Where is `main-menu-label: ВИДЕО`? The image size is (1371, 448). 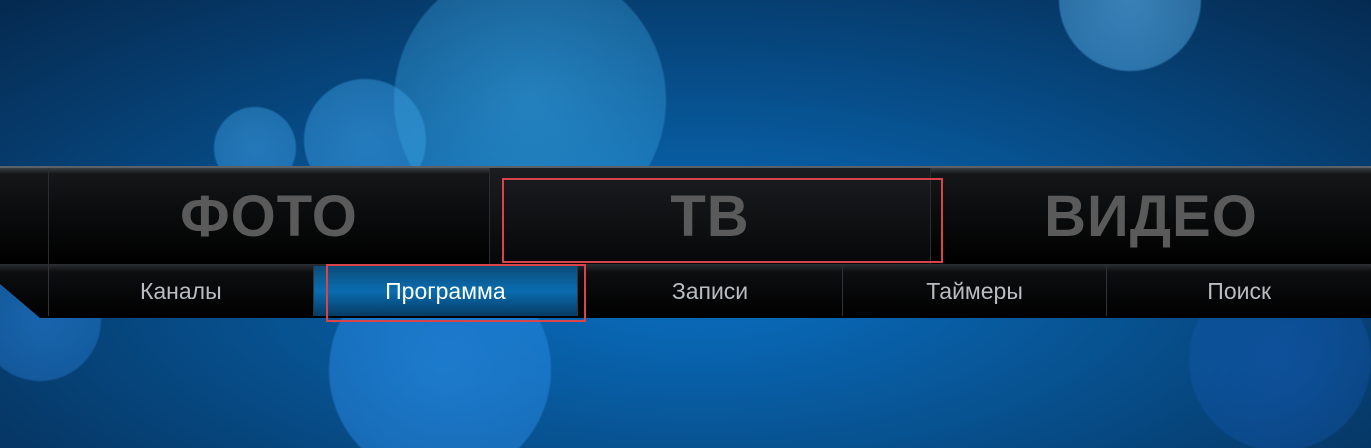
main-menu-label: ВИДЕО is located at coordinates (1151, 216).